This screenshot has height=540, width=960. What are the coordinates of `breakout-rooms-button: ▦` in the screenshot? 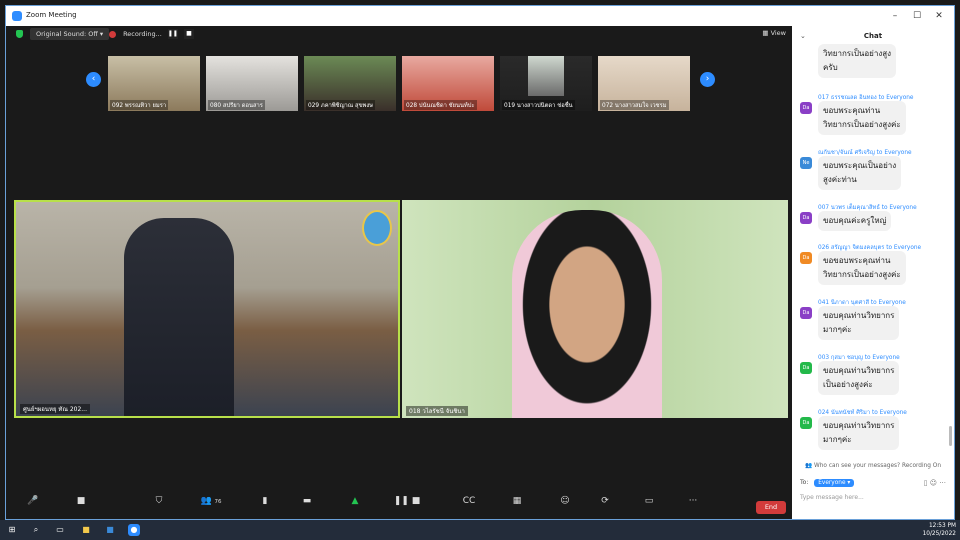 It's located at (517, 501).